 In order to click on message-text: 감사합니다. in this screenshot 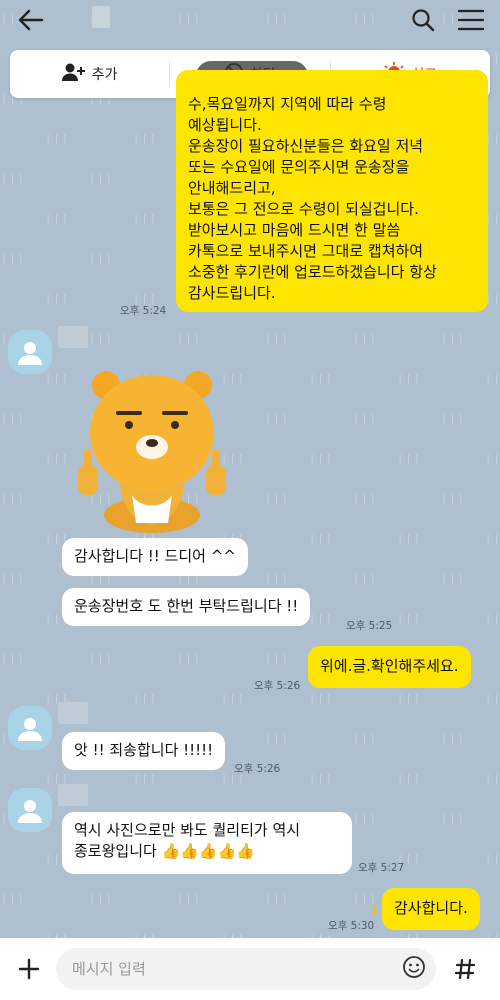, I will do `click(431, 908)`.